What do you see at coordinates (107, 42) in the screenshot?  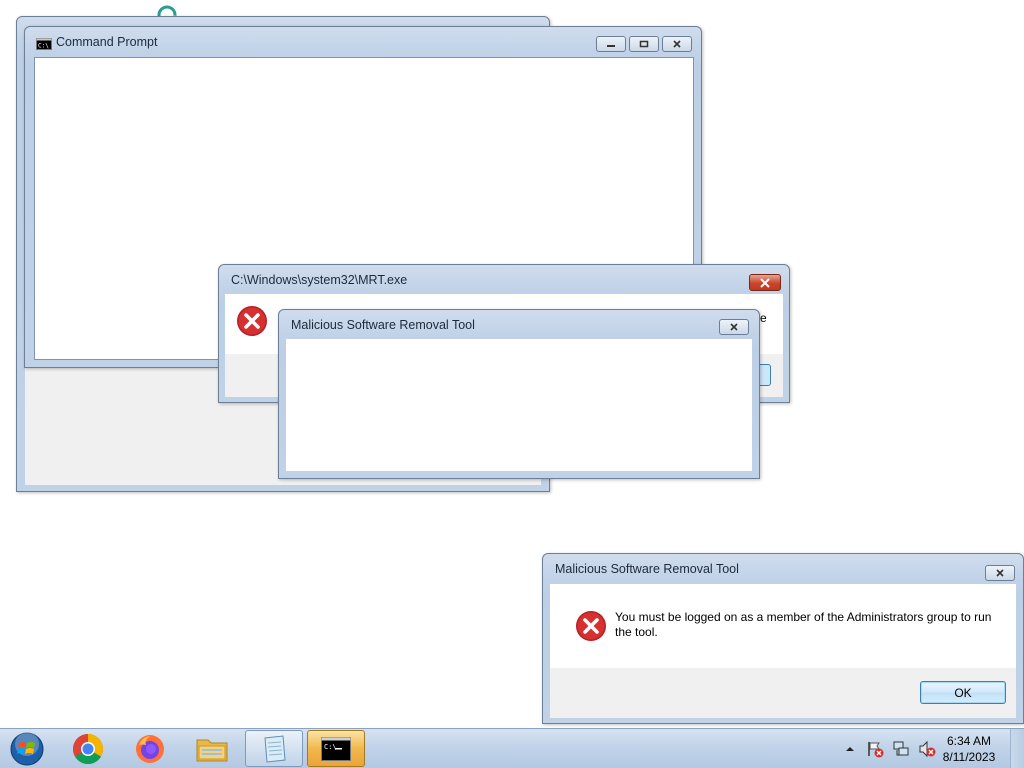 I see `window-title: Command Prompt` at bounding box center [107, 42].